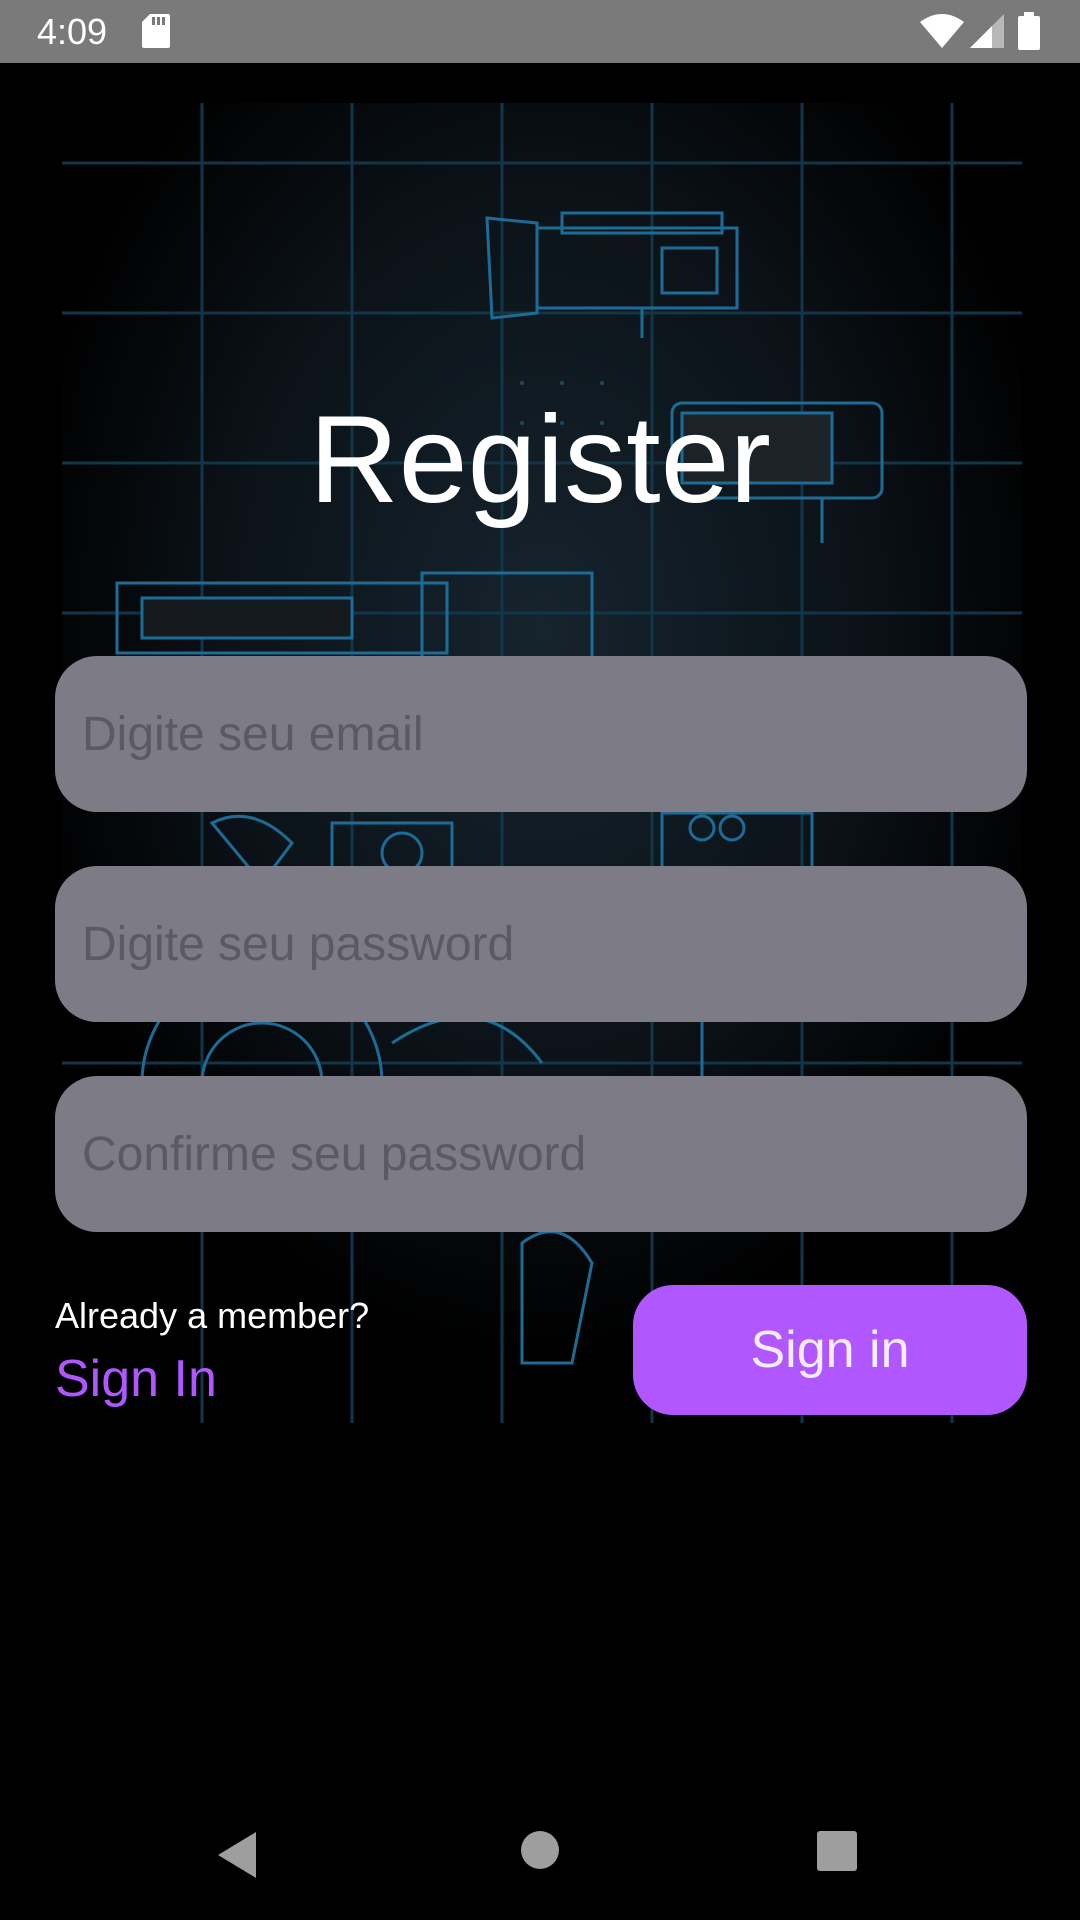 The image size is (1080, 1920). Describe the element at coordinates (156, 33) in the screenshot. I see `sd-card-icon` at that location.